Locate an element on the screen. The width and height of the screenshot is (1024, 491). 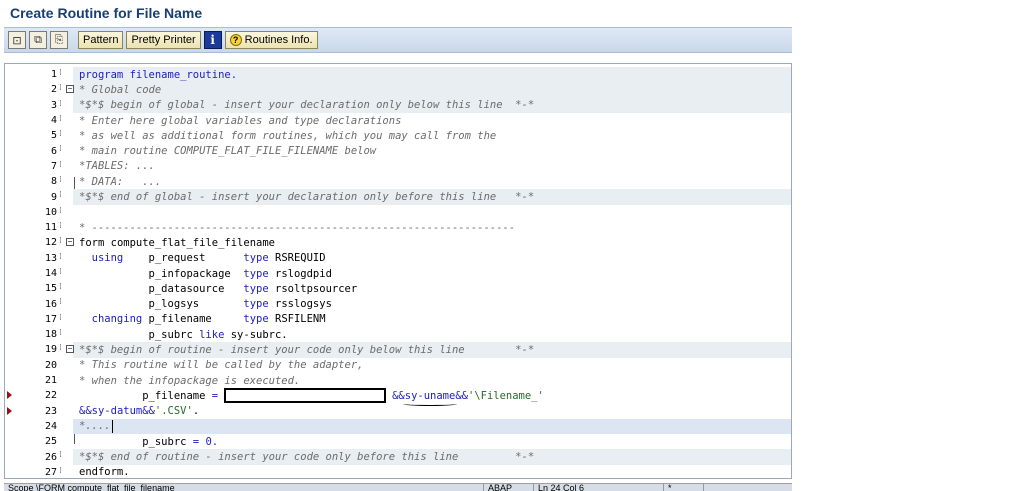
code-line: 18 ⁞ p_subrc like sy-subrc. is located at coordinates (398, 334).